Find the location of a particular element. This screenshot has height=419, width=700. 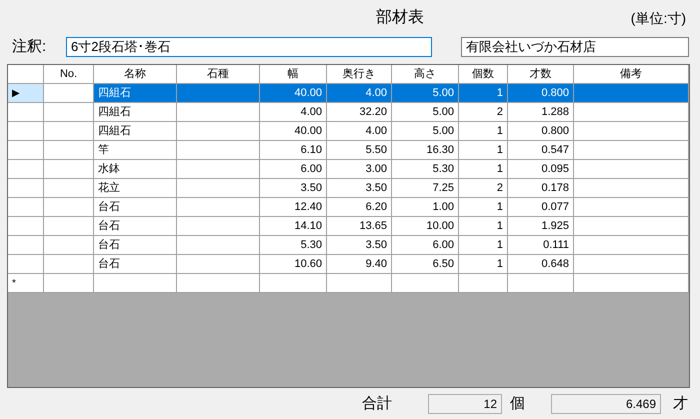

unit-label: (単位:寸) is located at coordinates (658, 18).